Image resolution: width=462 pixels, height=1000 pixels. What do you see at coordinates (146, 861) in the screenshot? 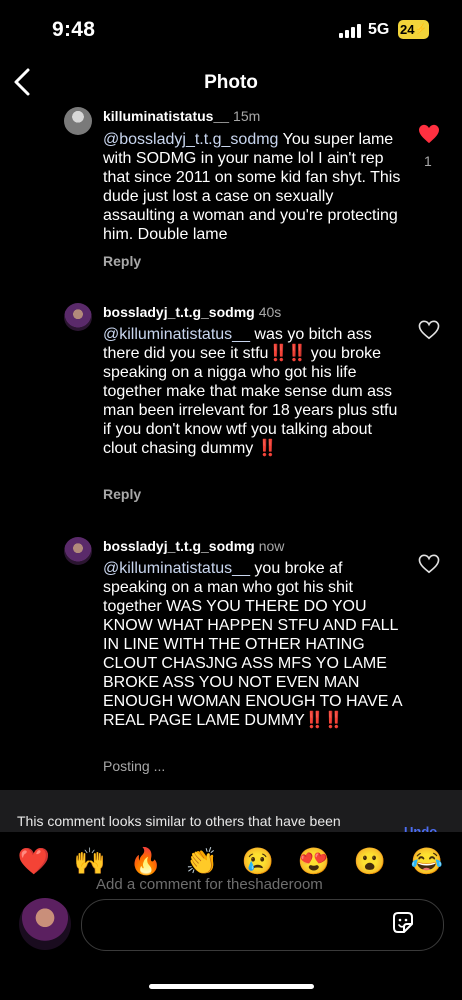
I see `reaction-fire: 🔥` at bounding box center [146, 861].